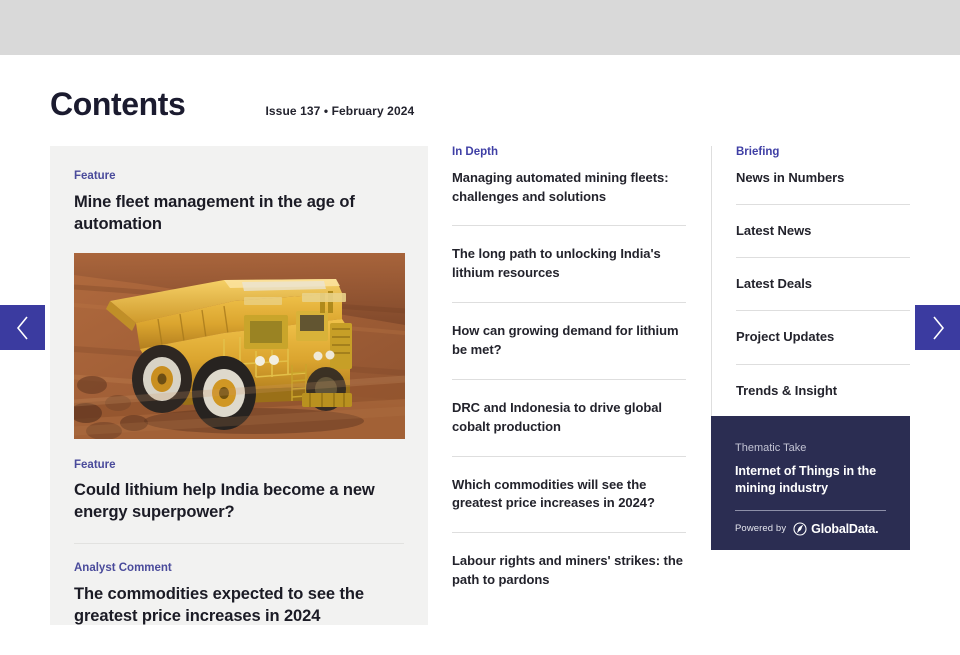  I want to click on feature-hero-image, so click(239, 345).